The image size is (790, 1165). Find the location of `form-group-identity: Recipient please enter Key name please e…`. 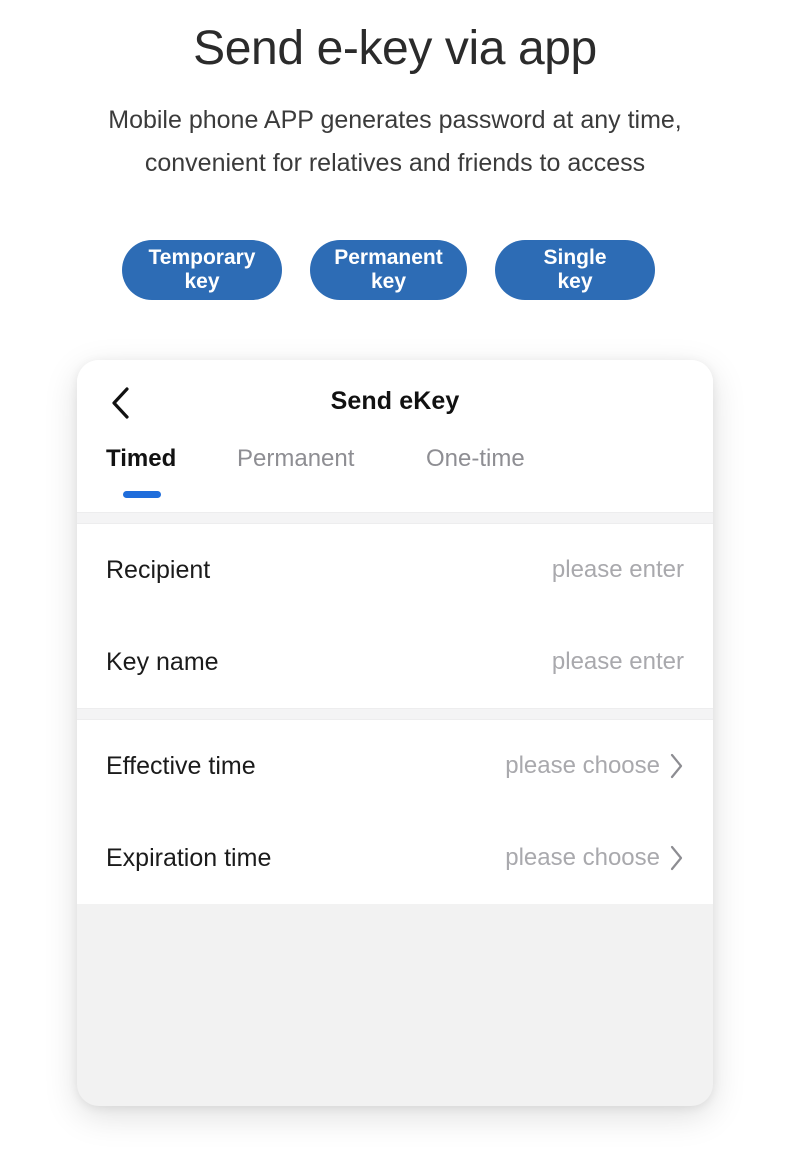

form-group-identity: Recipient please enter Key name please e… is located at coordinates (395, 616).